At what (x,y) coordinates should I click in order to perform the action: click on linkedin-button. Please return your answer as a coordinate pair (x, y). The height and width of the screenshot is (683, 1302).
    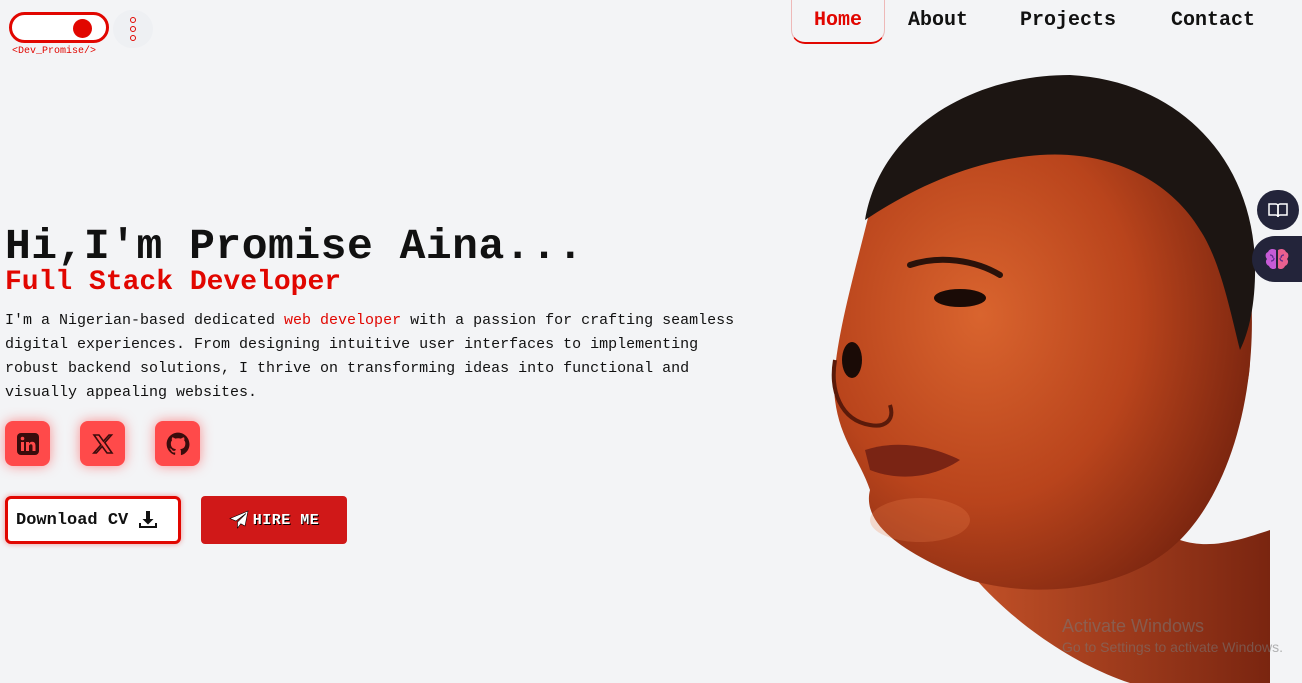
    Looking at the image, I should click on (27, 443).